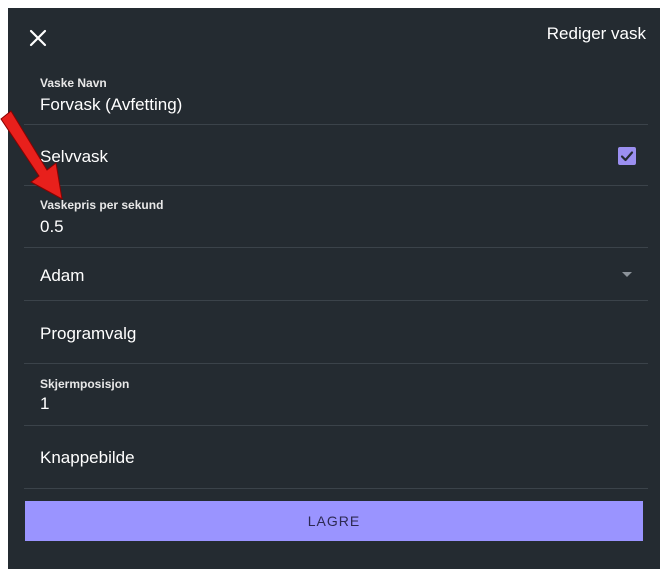 The height and width of the screenshot is (569, 660). I want to click on checkmark-icon, so click(627, 156).